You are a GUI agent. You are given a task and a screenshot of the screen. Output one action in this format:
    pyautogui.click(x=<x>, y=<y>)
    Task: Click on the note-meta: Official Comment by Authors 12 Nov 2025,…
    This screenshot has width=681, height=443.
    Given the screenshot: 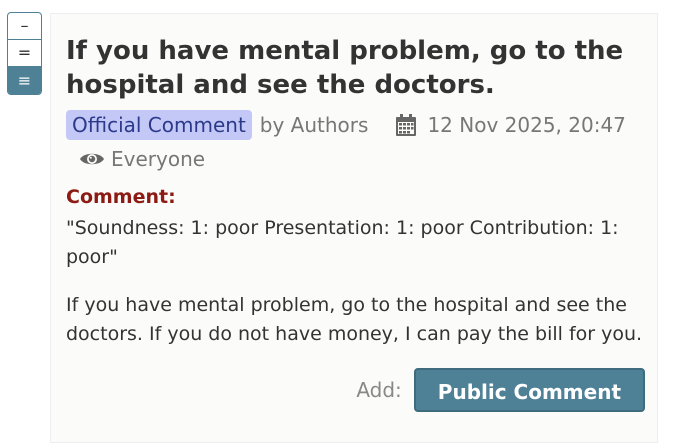 What is the action you would take?
    pyautogui.click(x=346, y=125)
    